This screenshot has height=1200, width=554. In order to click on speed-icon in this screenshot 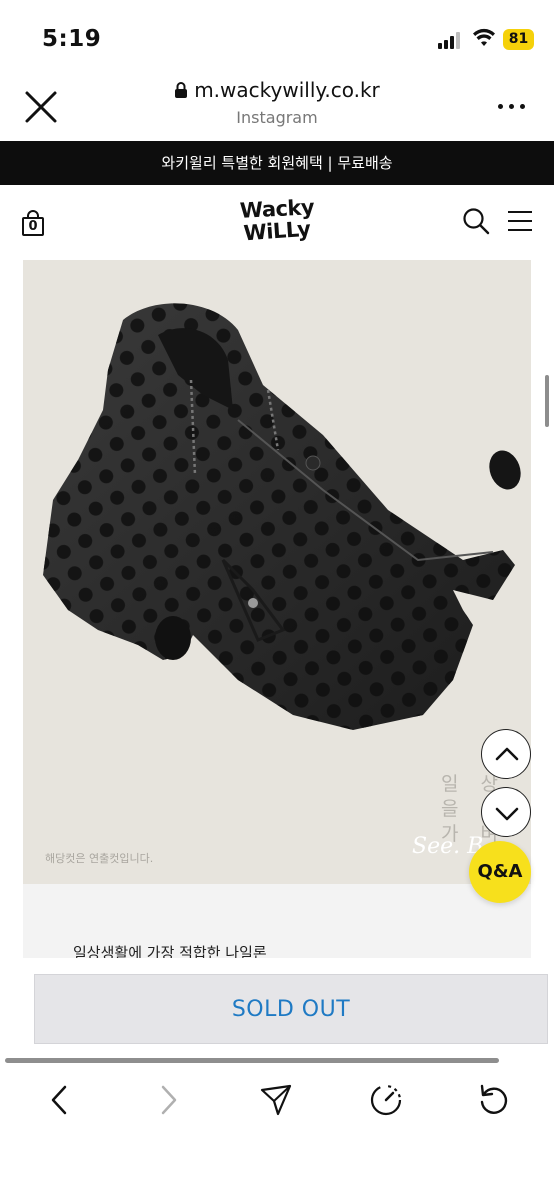, I will do `click(386, 1100)`.